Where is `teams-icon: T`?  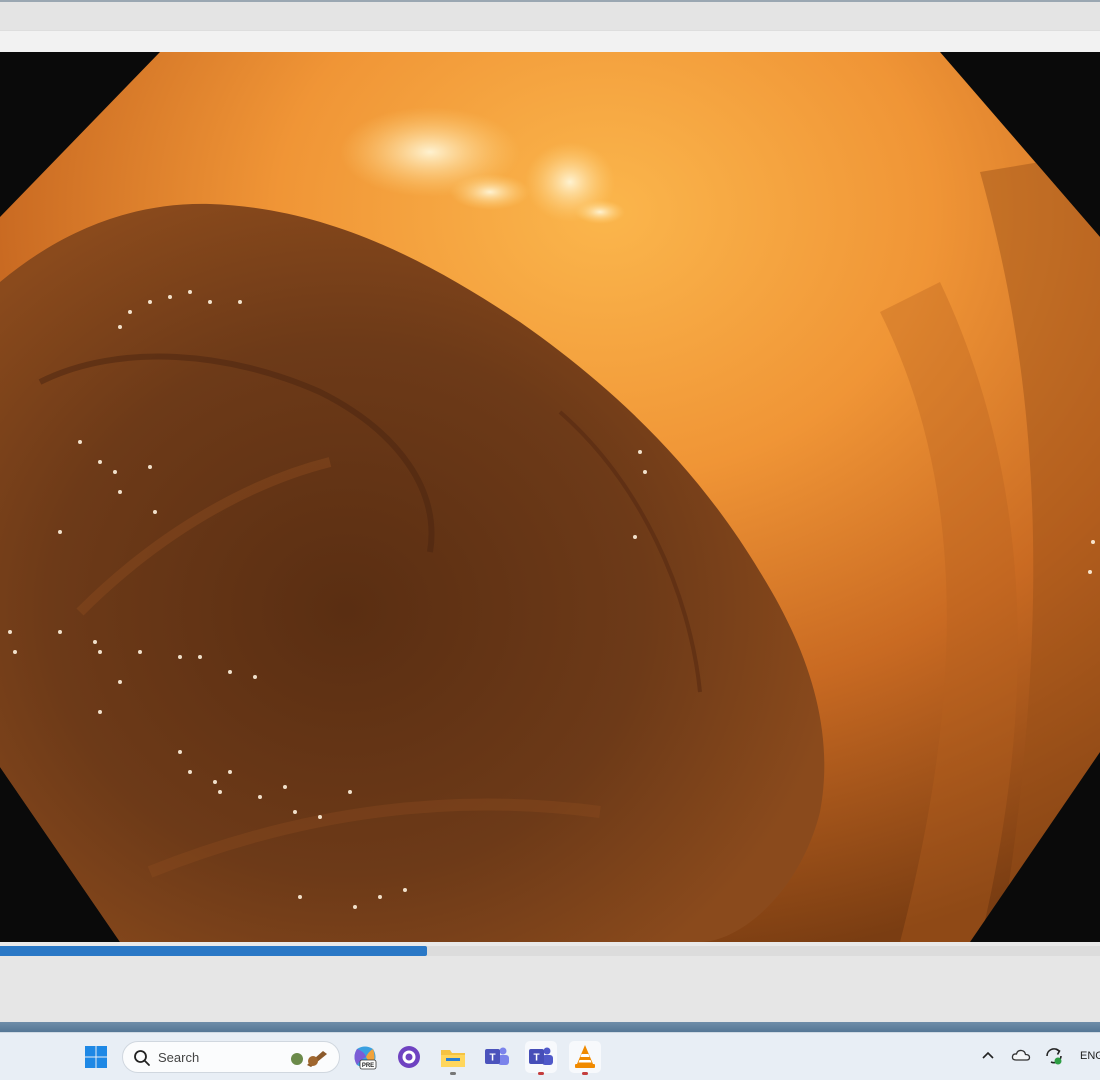
teams-icon: T is located at coordinates (497, 1057).